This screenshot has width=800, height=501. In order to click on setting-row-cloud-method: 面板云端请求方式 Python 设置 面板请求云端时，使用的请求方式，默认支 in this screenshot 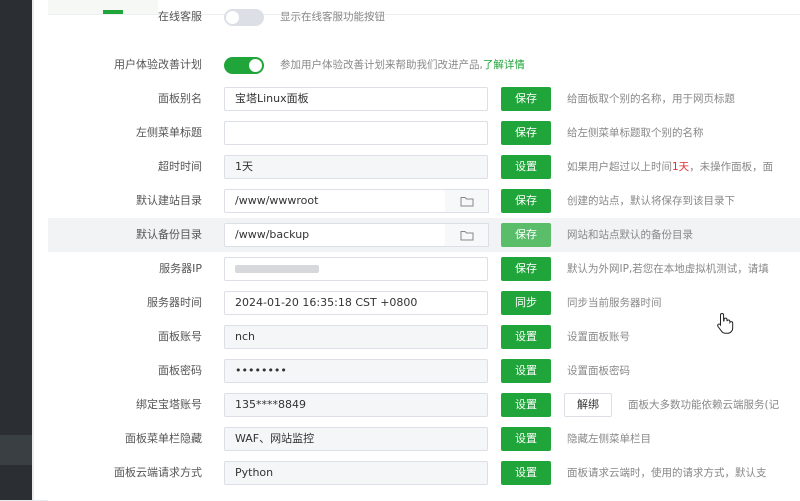, I will do `click(424, 473)`.